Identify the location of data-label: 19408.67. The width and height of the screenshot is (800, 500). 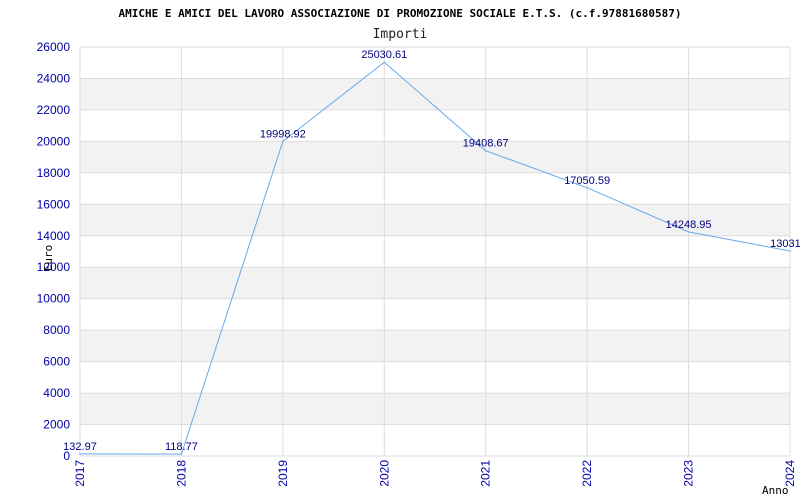
(486, 144).